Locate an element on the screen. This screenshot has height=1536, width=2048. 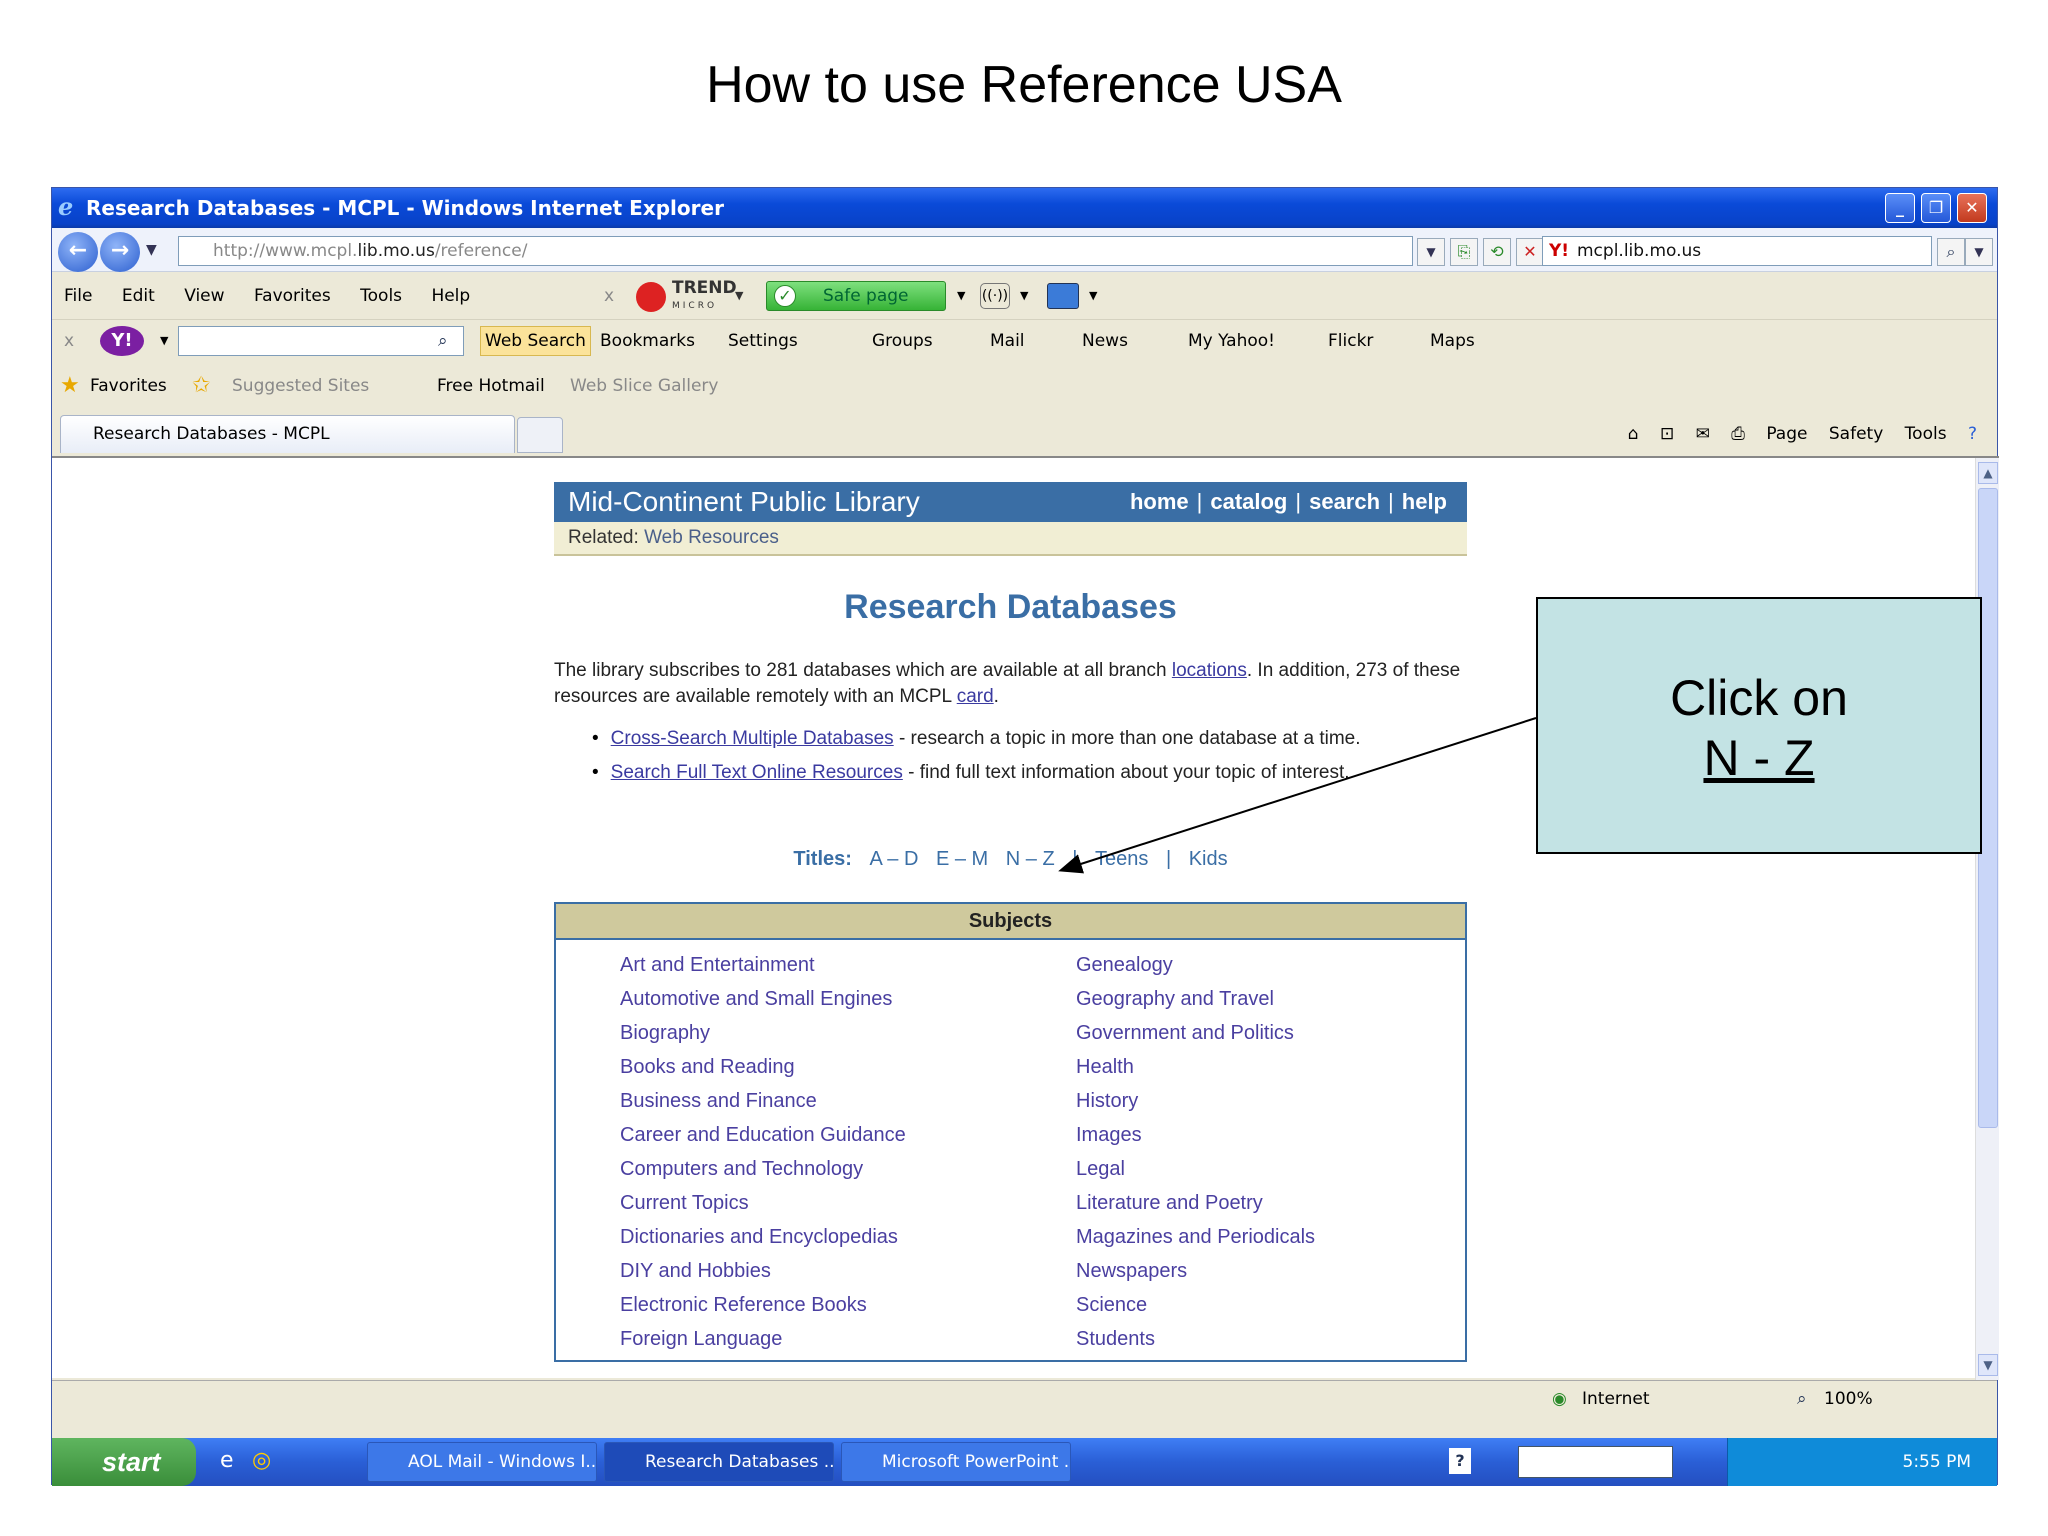
subject-link: Magazines and Periodicals is located at coordinates (1296, 1237).